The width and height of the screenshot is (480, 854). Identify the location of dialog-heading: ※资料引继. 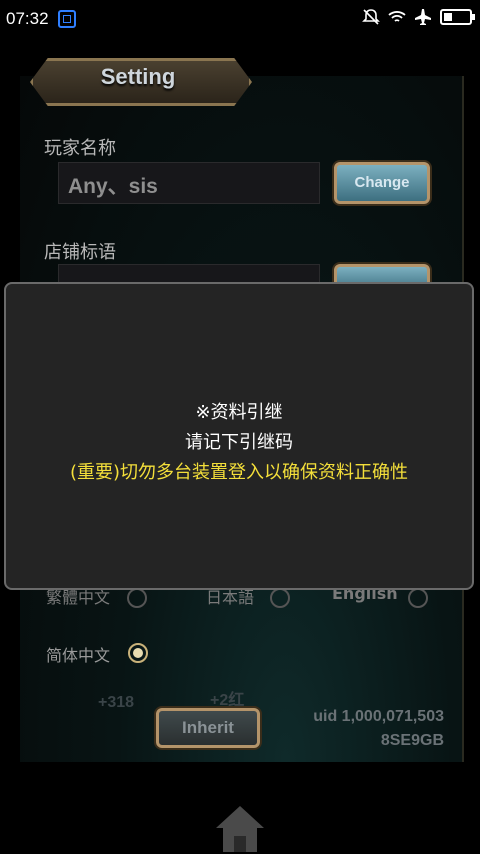
(239, 412).